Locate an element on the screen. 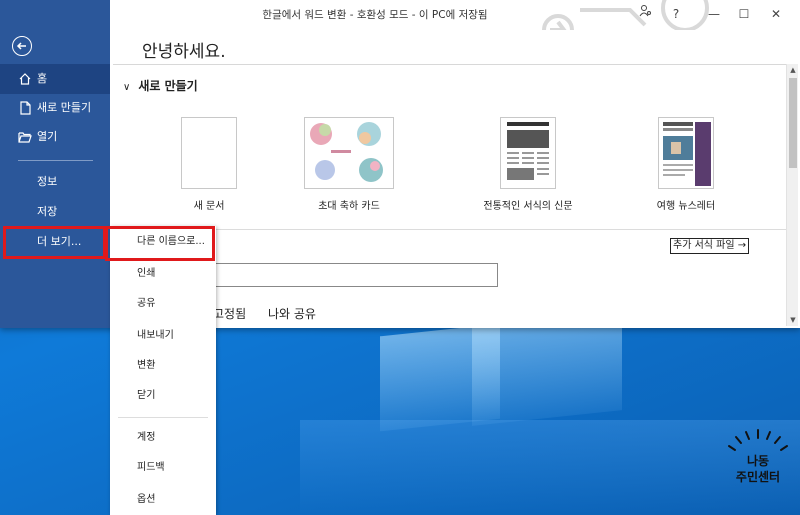 The width and height of the screenshot is (800, 515). window-title: 한글에서 워드 변환 - 호환성 모드 - 이 PC에 저장됨 is located at coordinates (375, 15).